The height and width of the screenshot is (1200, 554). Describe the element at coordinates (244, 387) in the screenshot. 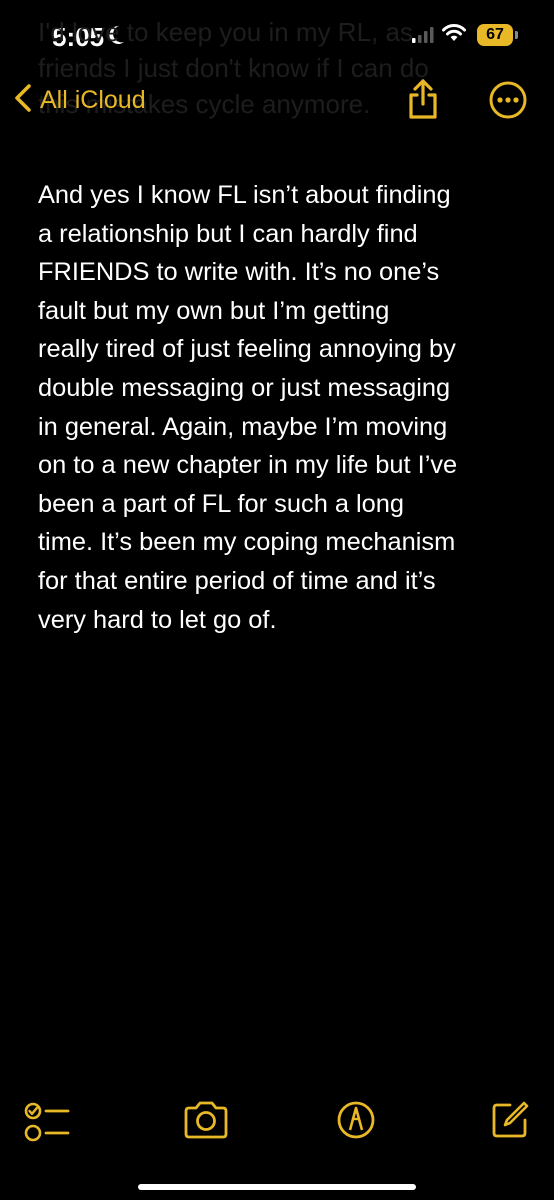

I see `note-line: double messaging or just messaging` at that location.